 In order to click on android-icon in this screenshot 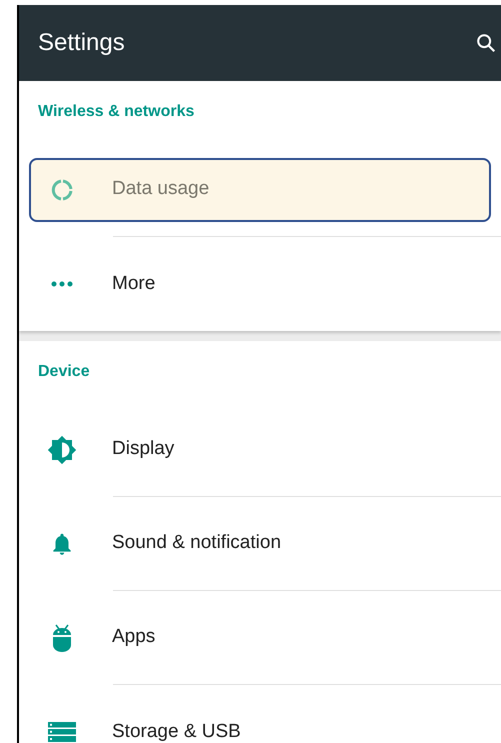, I will do `click(61, 637)`.